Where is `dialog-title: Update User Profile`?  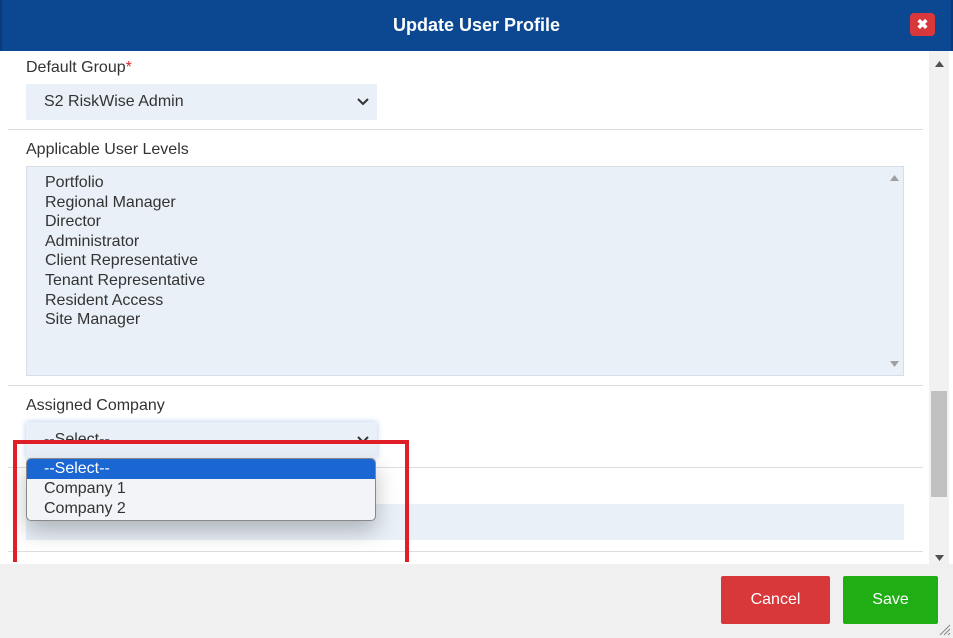 dialog-title: Update User Profile is located at coordinates (476, 25).